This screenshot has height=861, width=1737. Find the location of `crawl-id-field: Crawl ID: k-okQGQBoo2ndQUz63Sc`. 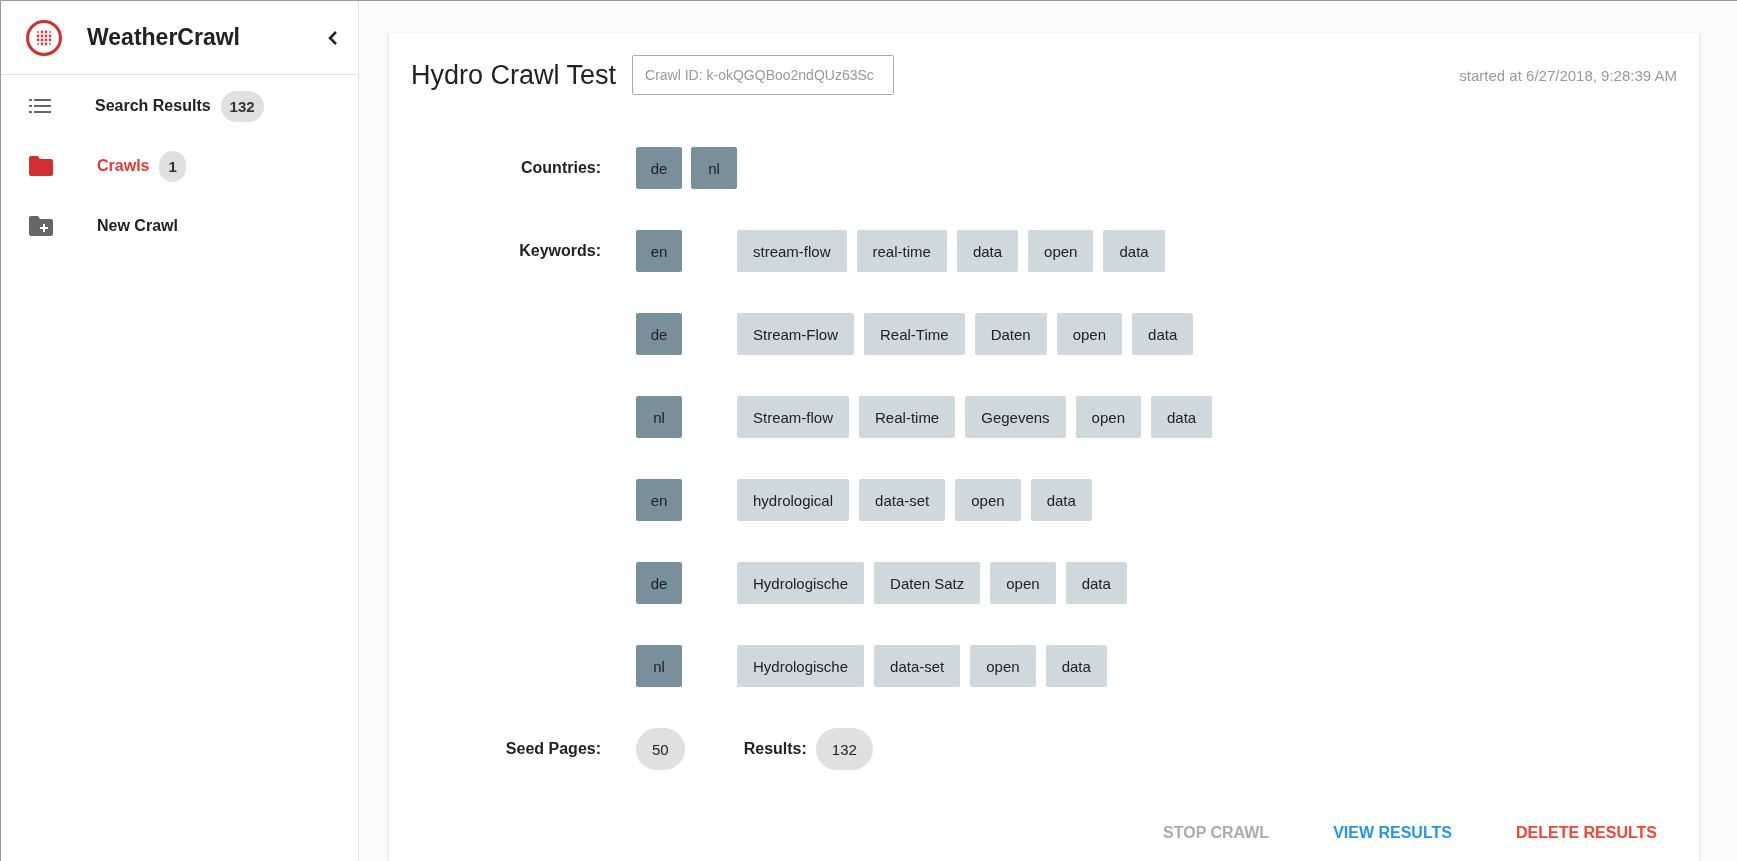

crawl-id-field: Crawl ID: k-okQGQBoo2ndQUz63Sc is located at coordinates (763, 75).